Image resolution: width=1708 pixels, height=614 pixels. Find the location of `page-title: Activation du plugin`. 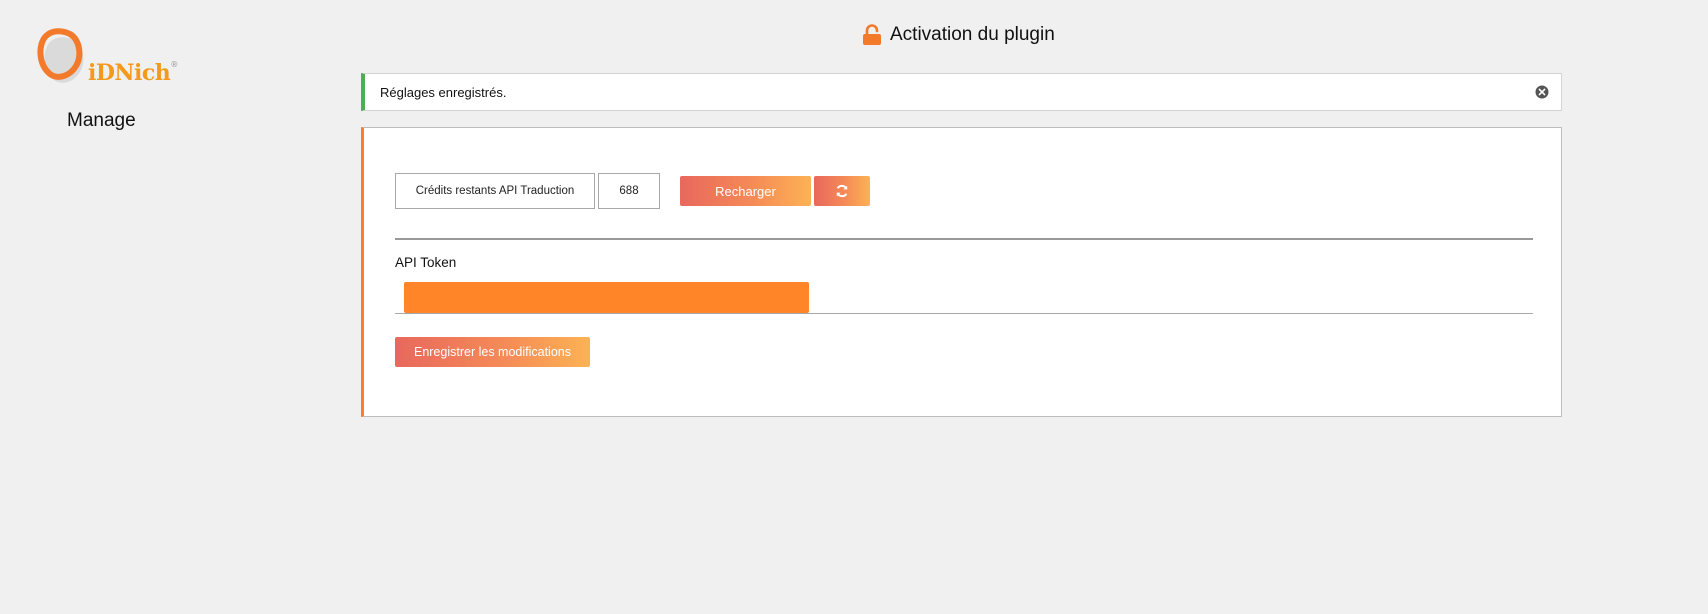

page-title: Activation du plugin is located at coordinates (958, 35).